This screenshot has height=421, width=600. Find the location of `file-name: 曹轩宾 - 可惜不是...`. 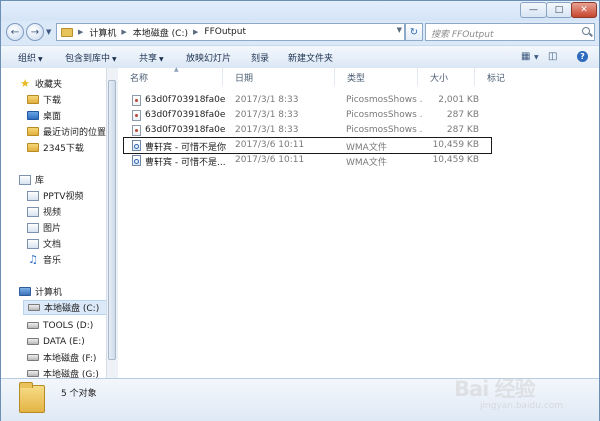

file-name: 曹轩宾 - 可惜不是... is located at coordinates (185, 163).